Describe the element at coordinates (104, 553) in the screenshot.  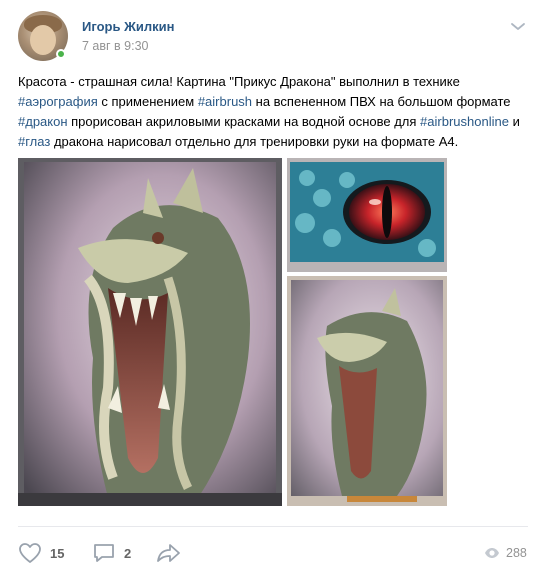
I see `comment-icon` at that location.